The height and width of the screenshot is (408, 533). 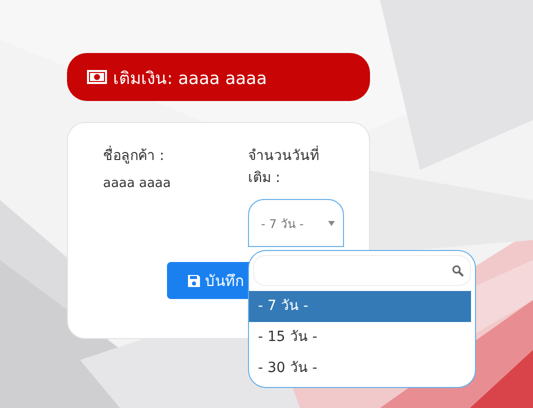 What do you see at coordinates (97, 77) in the screenshot?
I see `money-icon` at bounding box center [97, 77].